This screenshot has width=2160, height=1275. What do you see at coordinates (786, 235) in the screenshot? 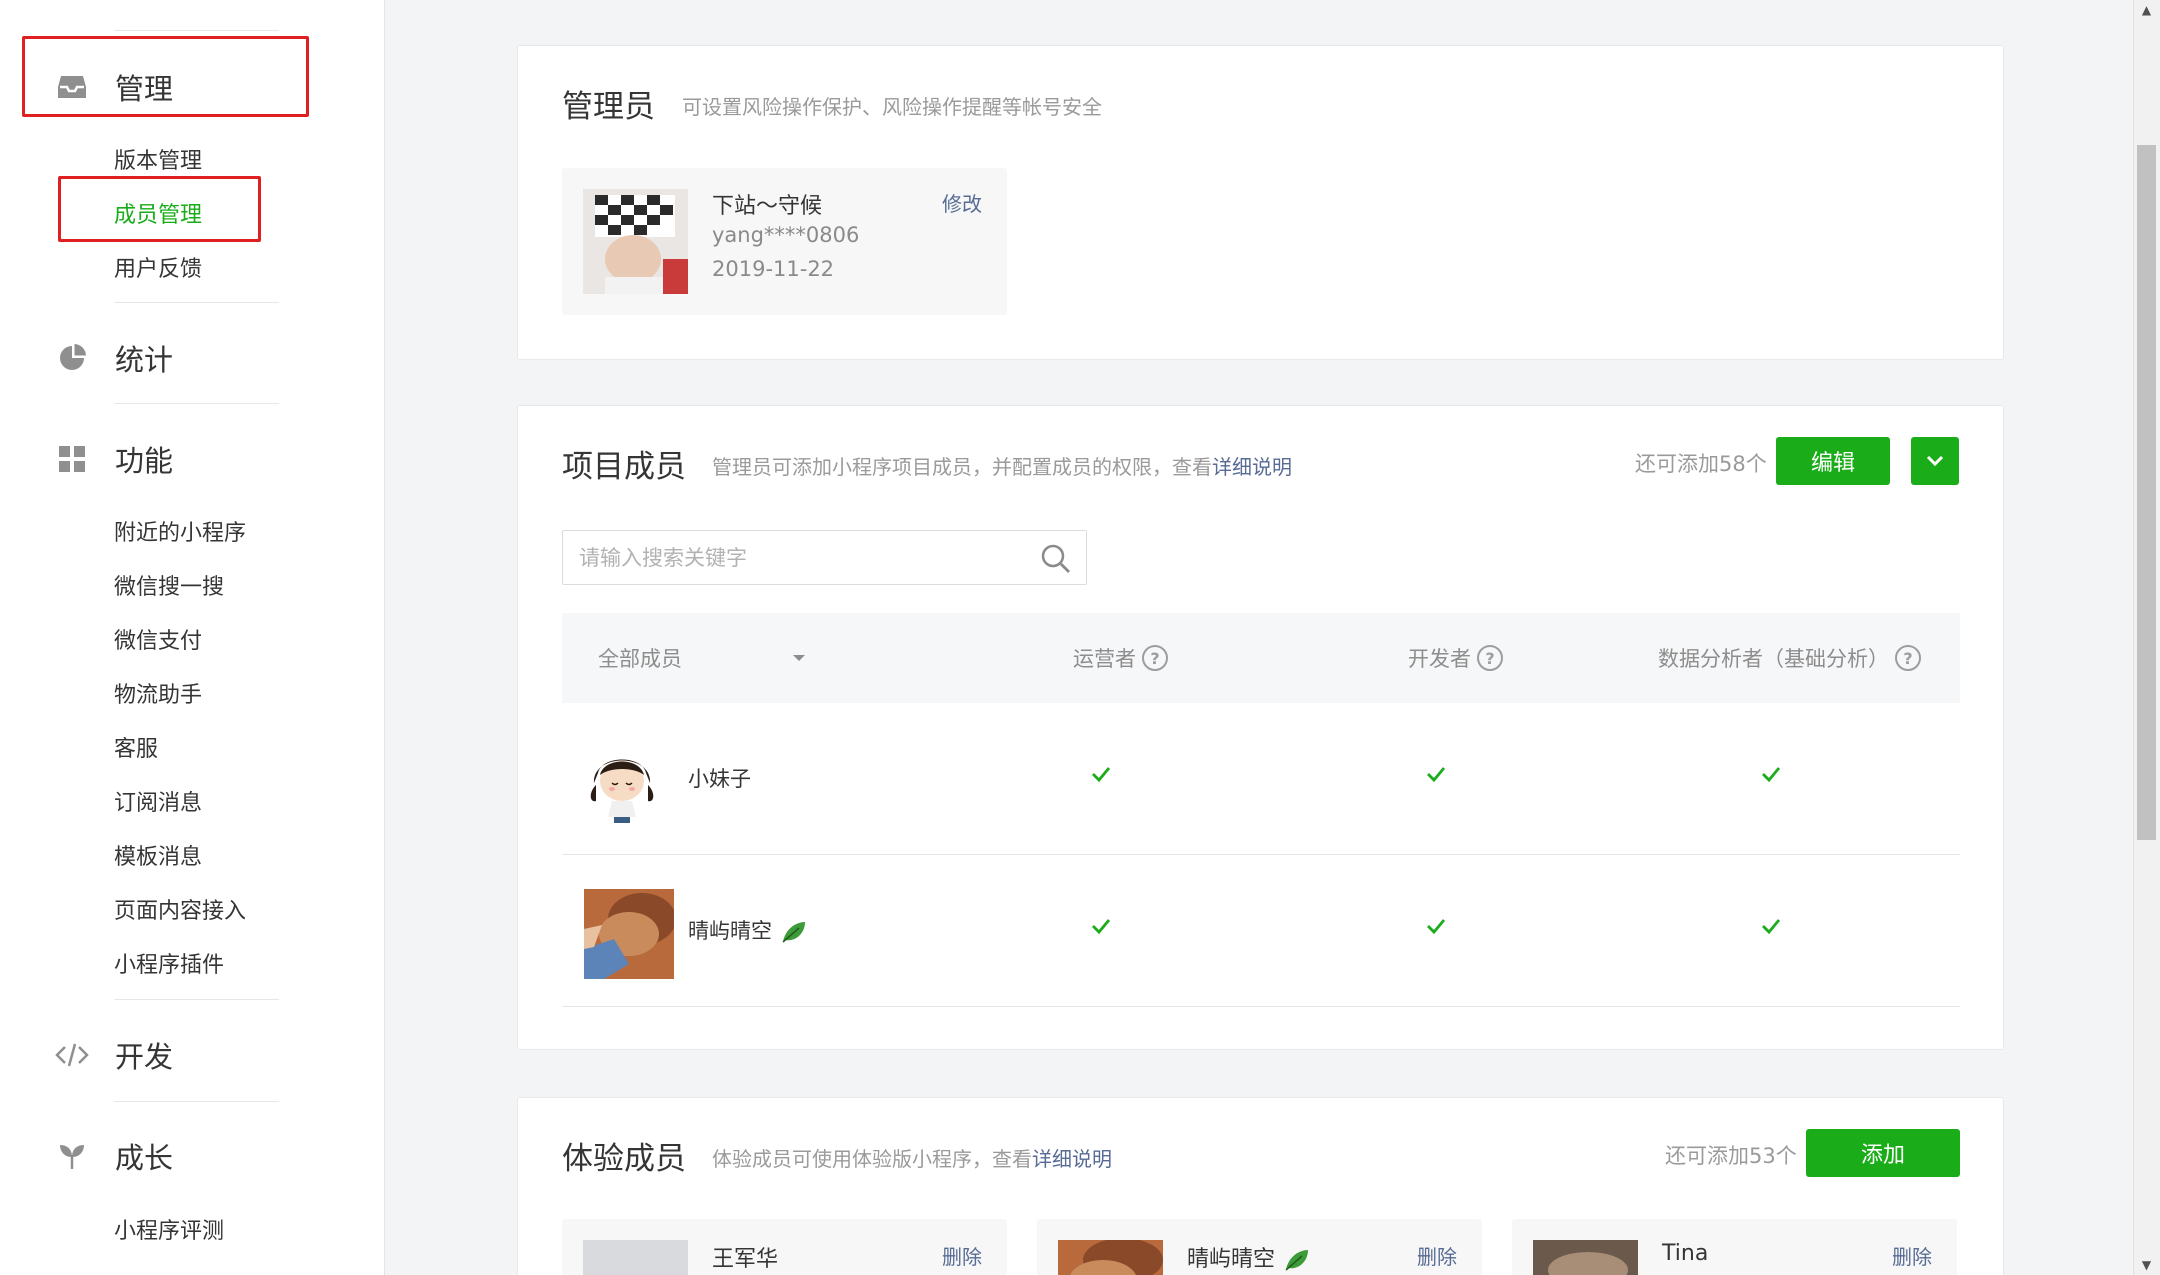
I see `admin-account: yang****0806` at bounding box center [786, 235].